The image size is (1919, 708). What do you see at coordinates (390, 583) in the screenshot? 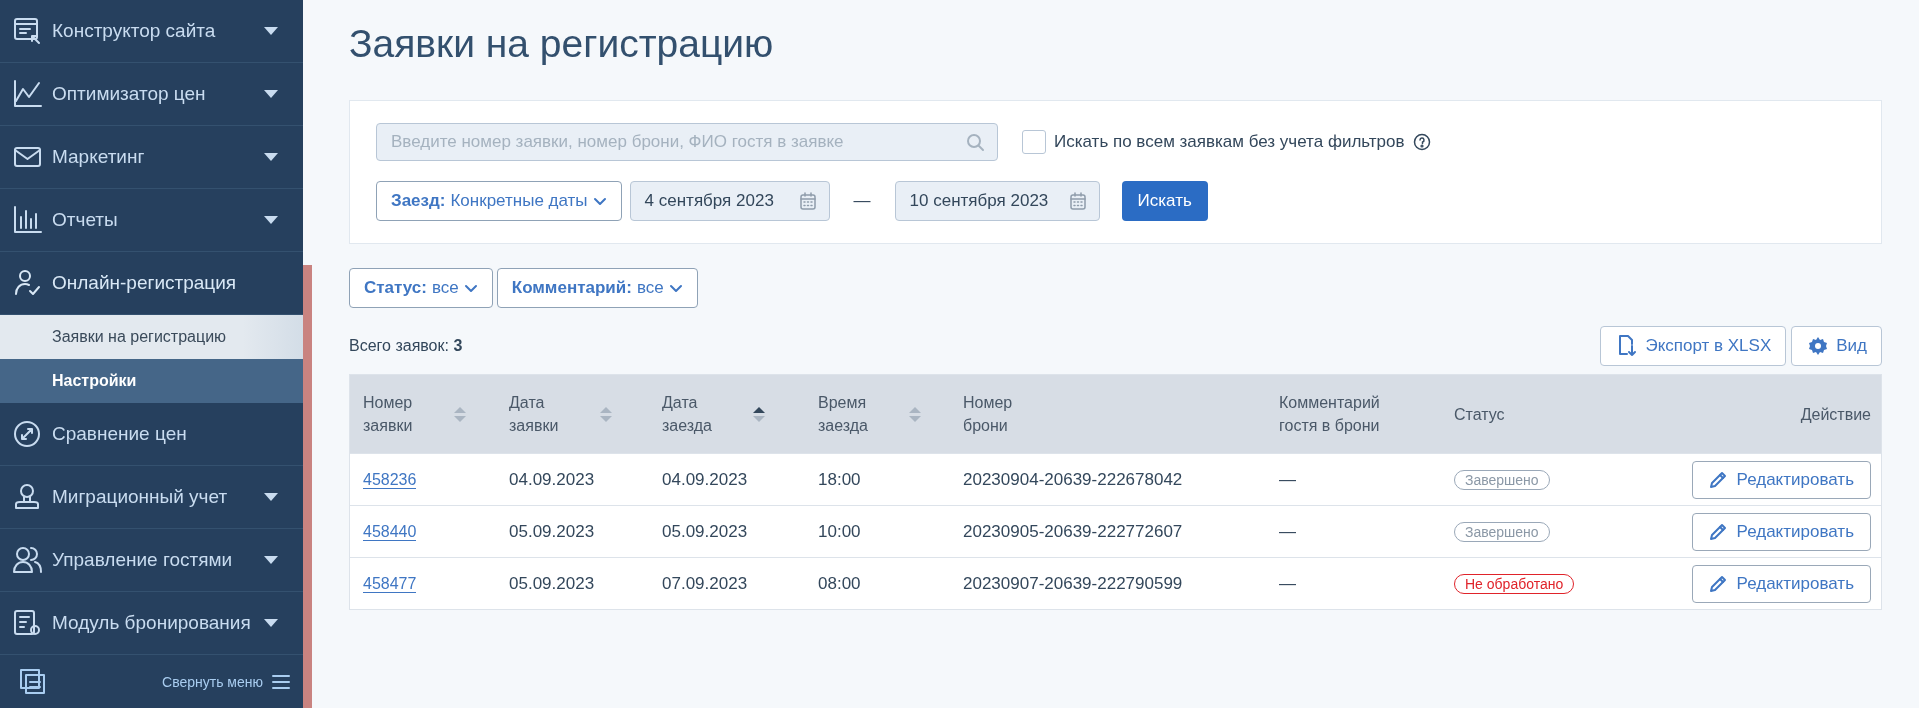
I see `request-link: 458477` at bounding box center [390, 583].